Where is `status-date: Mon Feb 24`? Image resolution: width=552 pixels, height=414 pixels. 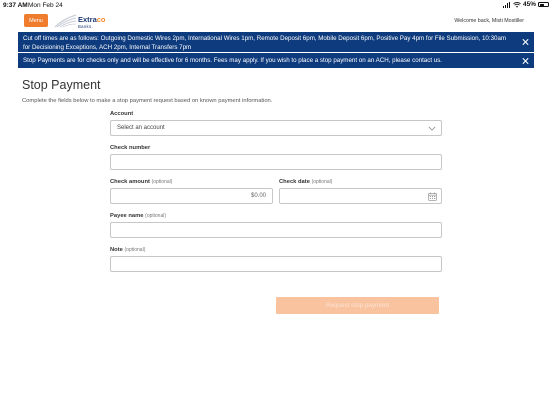
status-date: Mon Feb 24 is located at coordinates (45, 5).